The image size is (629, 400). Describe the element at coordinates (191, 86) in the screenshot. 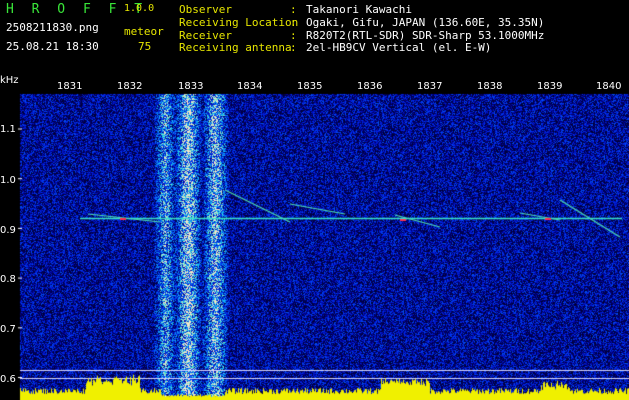

I see `x-tick-label: 1833` at that location.